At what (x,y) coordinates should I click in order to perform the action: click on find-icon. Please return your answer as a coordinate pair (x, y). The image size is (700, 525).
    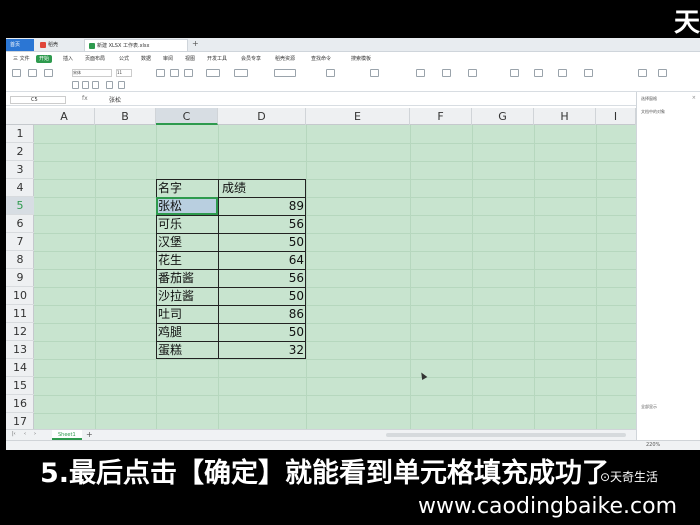
    Looking at the image, I should click on (642, 73).